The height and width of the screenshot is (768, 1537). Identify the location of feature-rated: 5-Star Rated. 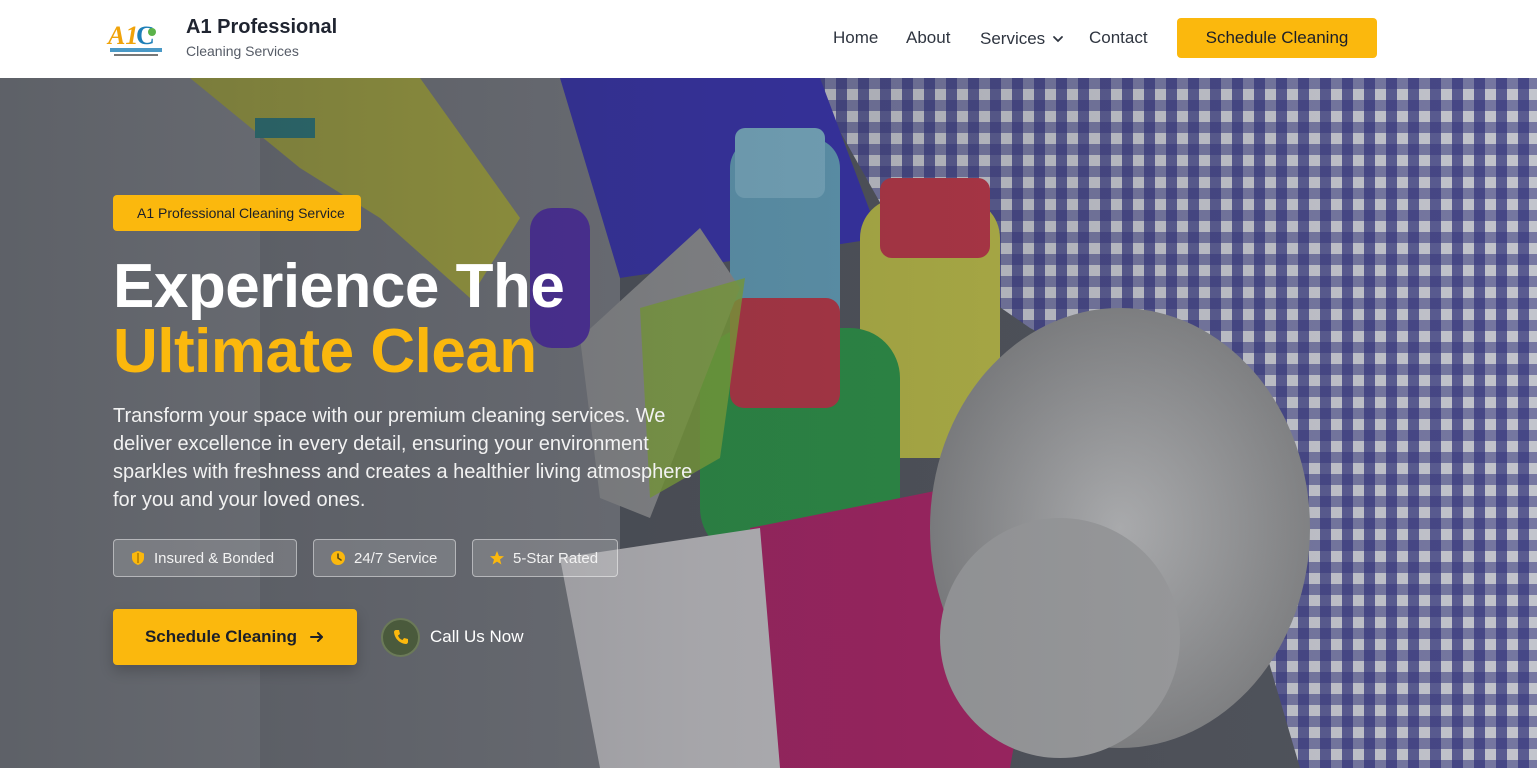
(545, 558).